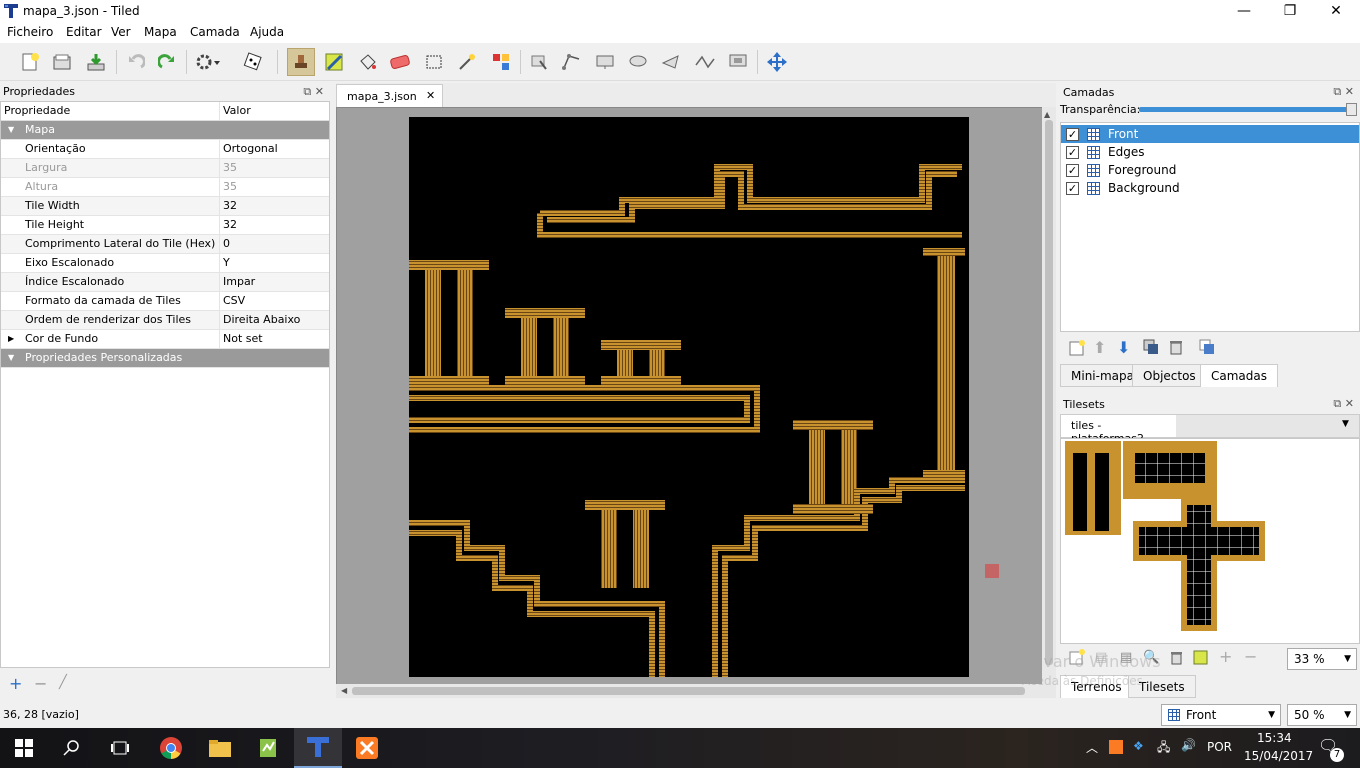 This screenshot has height=768, width=1360. Describe the element at coordinates (1210, 170) in the screenshot. I see `layer-row-foreground: ✓ Foreground` at that location.